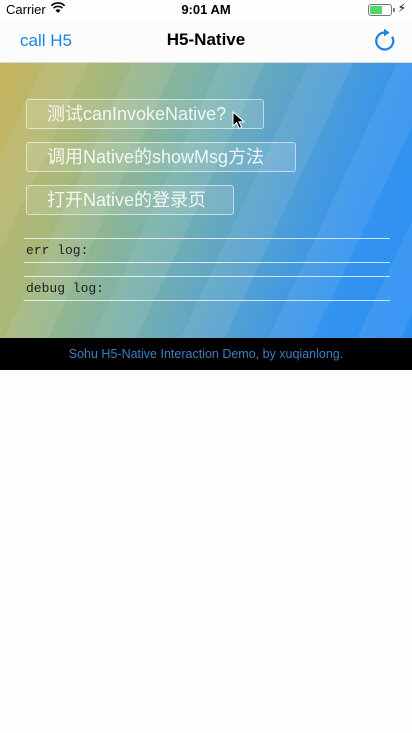 The image size is (412, 733). I want to click on err-log-label: err log:, so click(57, 250).